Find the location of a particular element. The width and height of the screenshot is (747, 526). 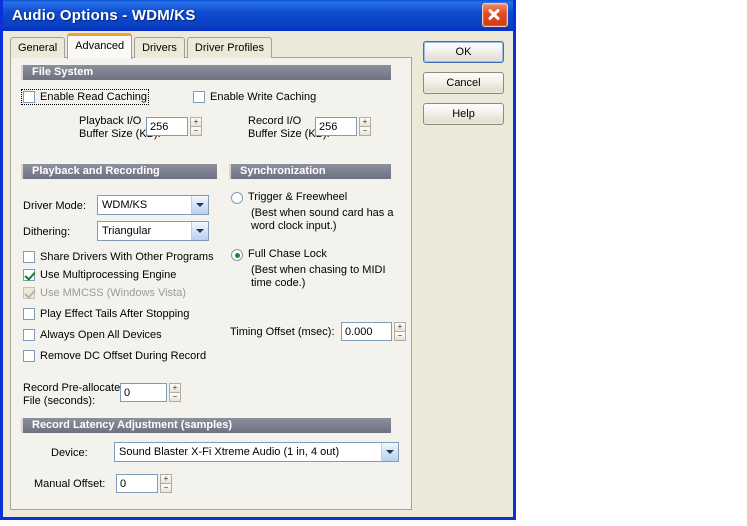

radio-label: Trigger & Freewheel is located at coordinates (298, 197).